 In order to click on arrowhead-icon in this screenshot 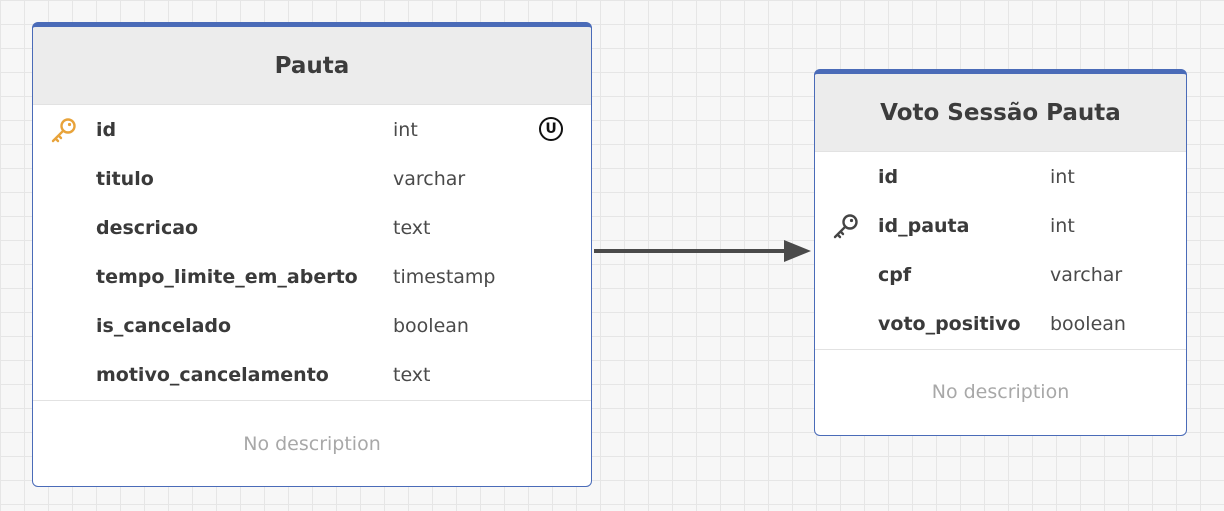, I will do `click(797, 251)`.